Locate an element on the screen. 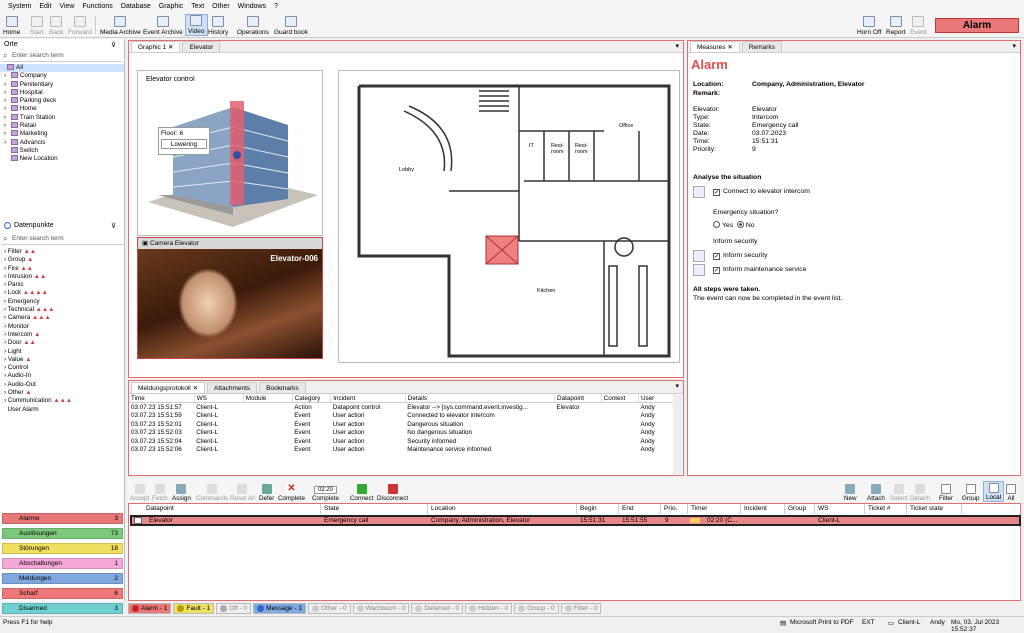  col-begin: Begin is located at coordinates (598, 509).